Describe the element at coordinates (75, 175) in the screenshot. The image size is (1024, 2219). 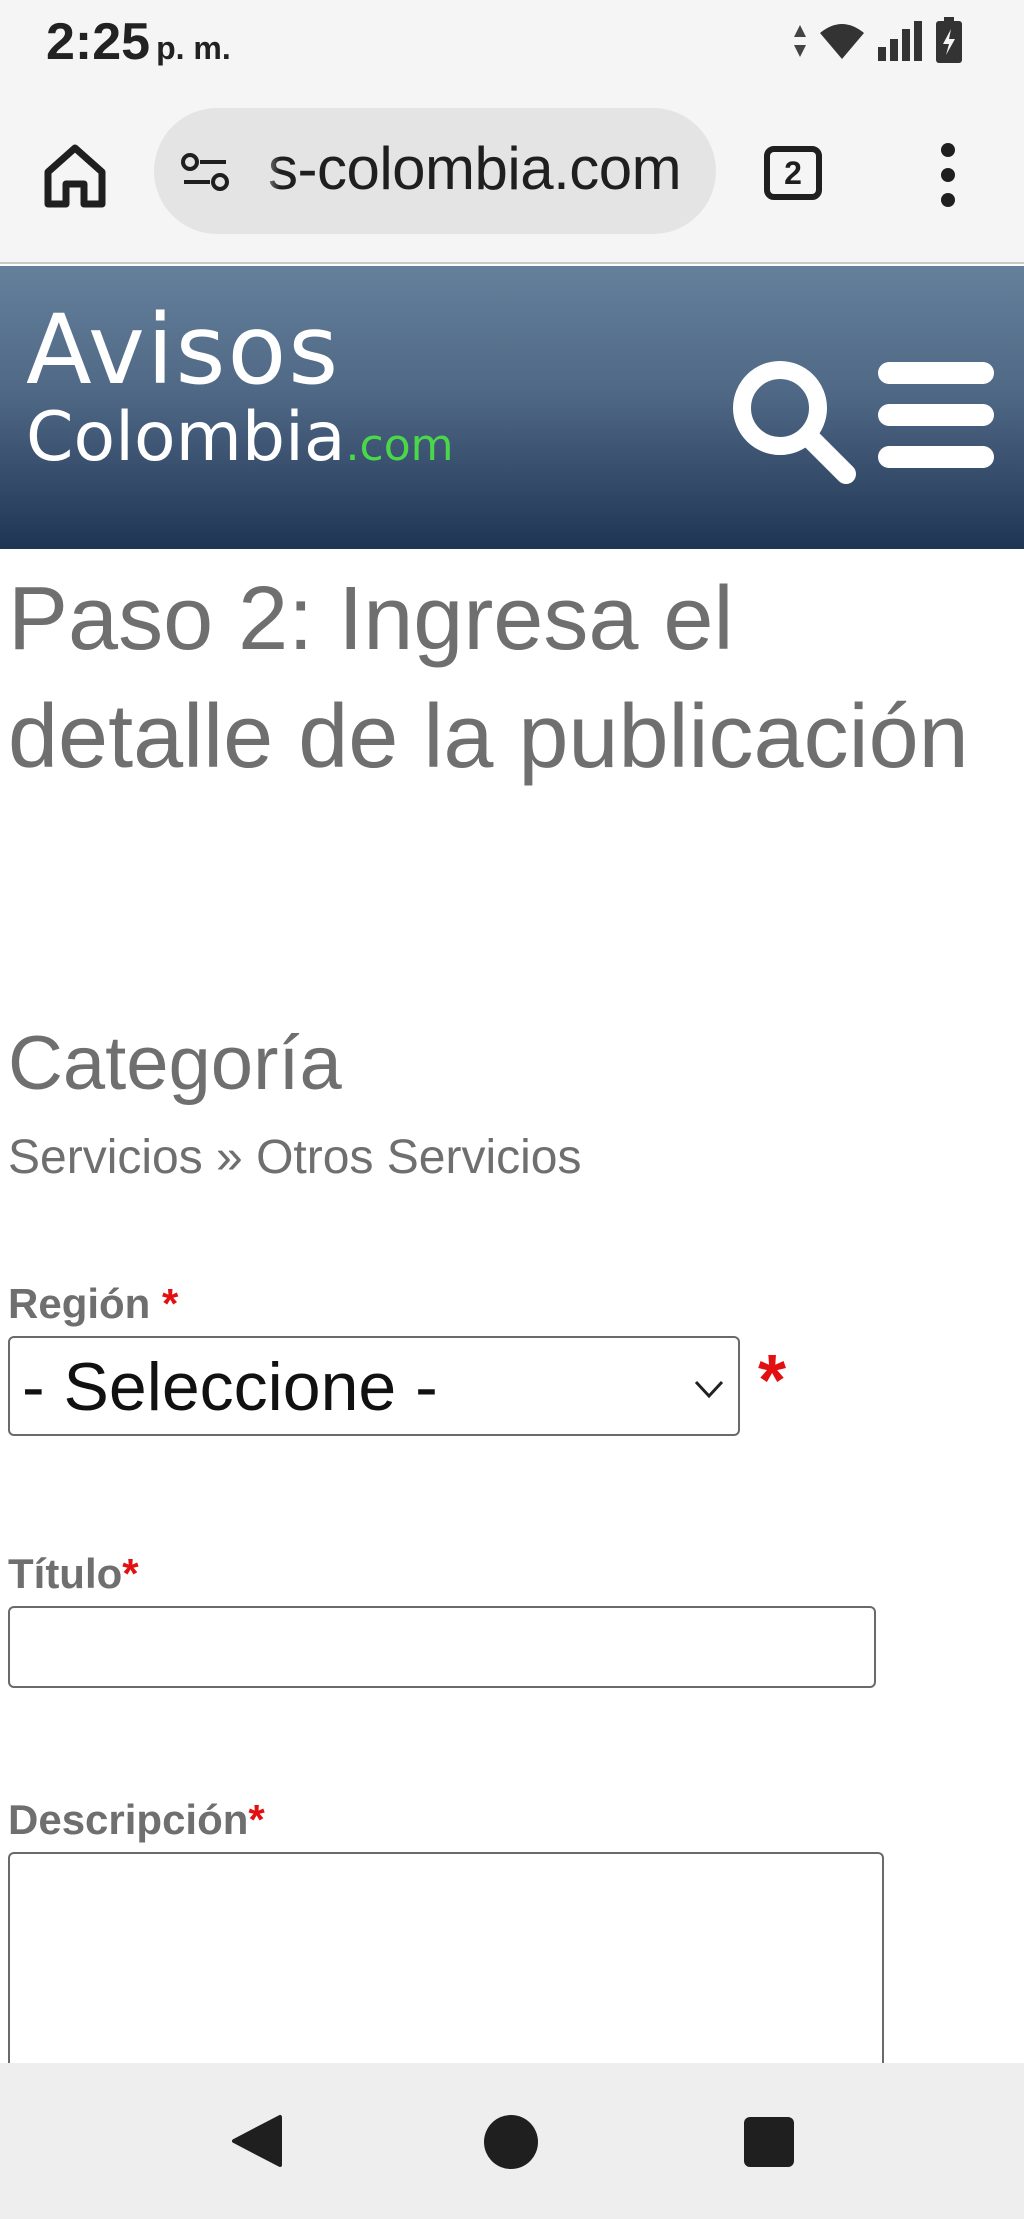
I see `home-icon` at that location.